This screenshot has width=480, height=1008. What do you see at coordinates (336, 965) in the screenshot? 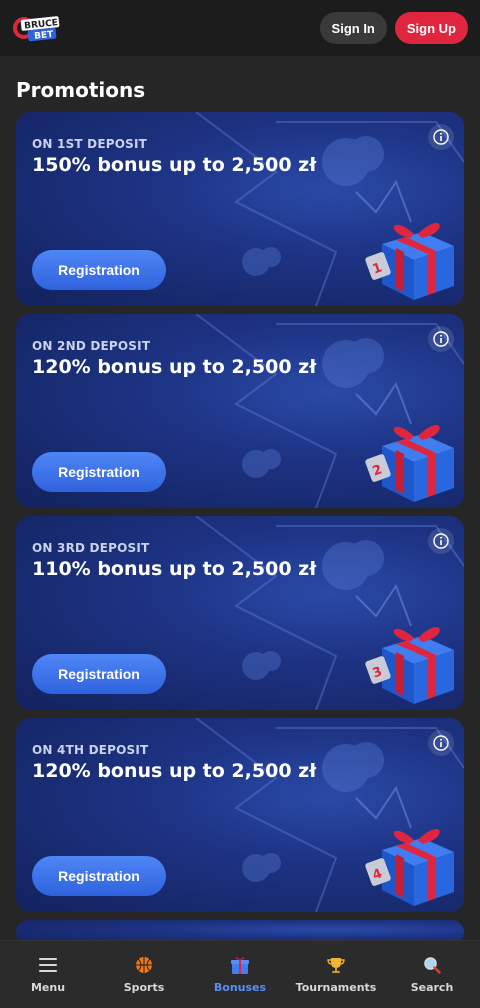
I see `trophy-icon` at bounding box center [336, 965].